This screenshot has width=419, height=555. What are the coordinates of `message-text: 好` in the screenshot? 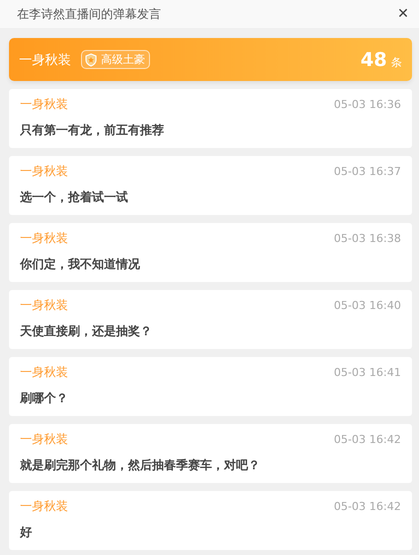 It's located at (26, 532).